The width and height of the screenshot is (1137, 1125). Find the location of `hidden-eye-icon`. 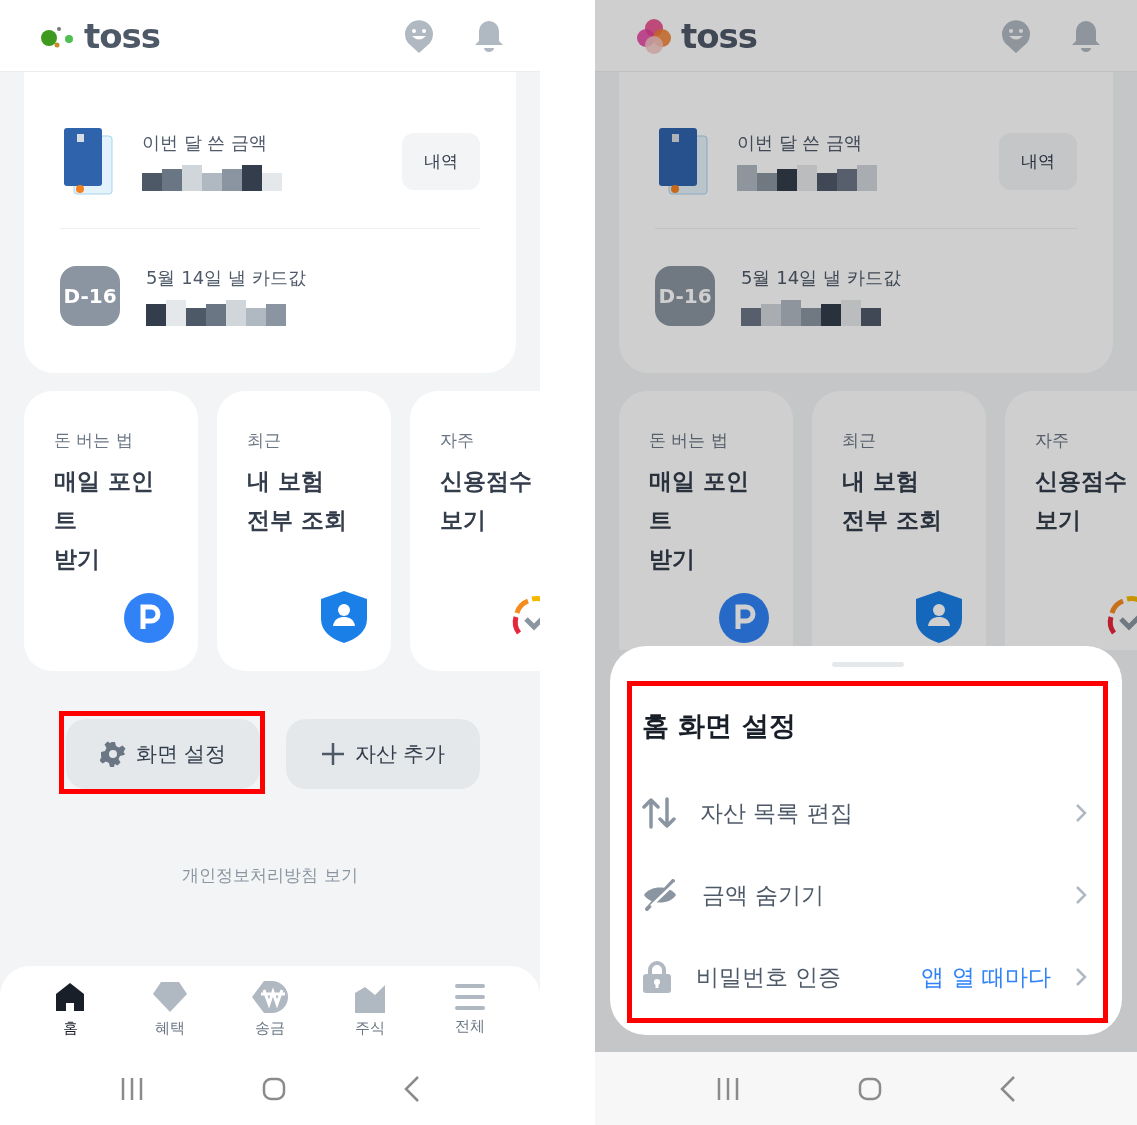

hidden-eye-icon is located at coordinates (660, 895).